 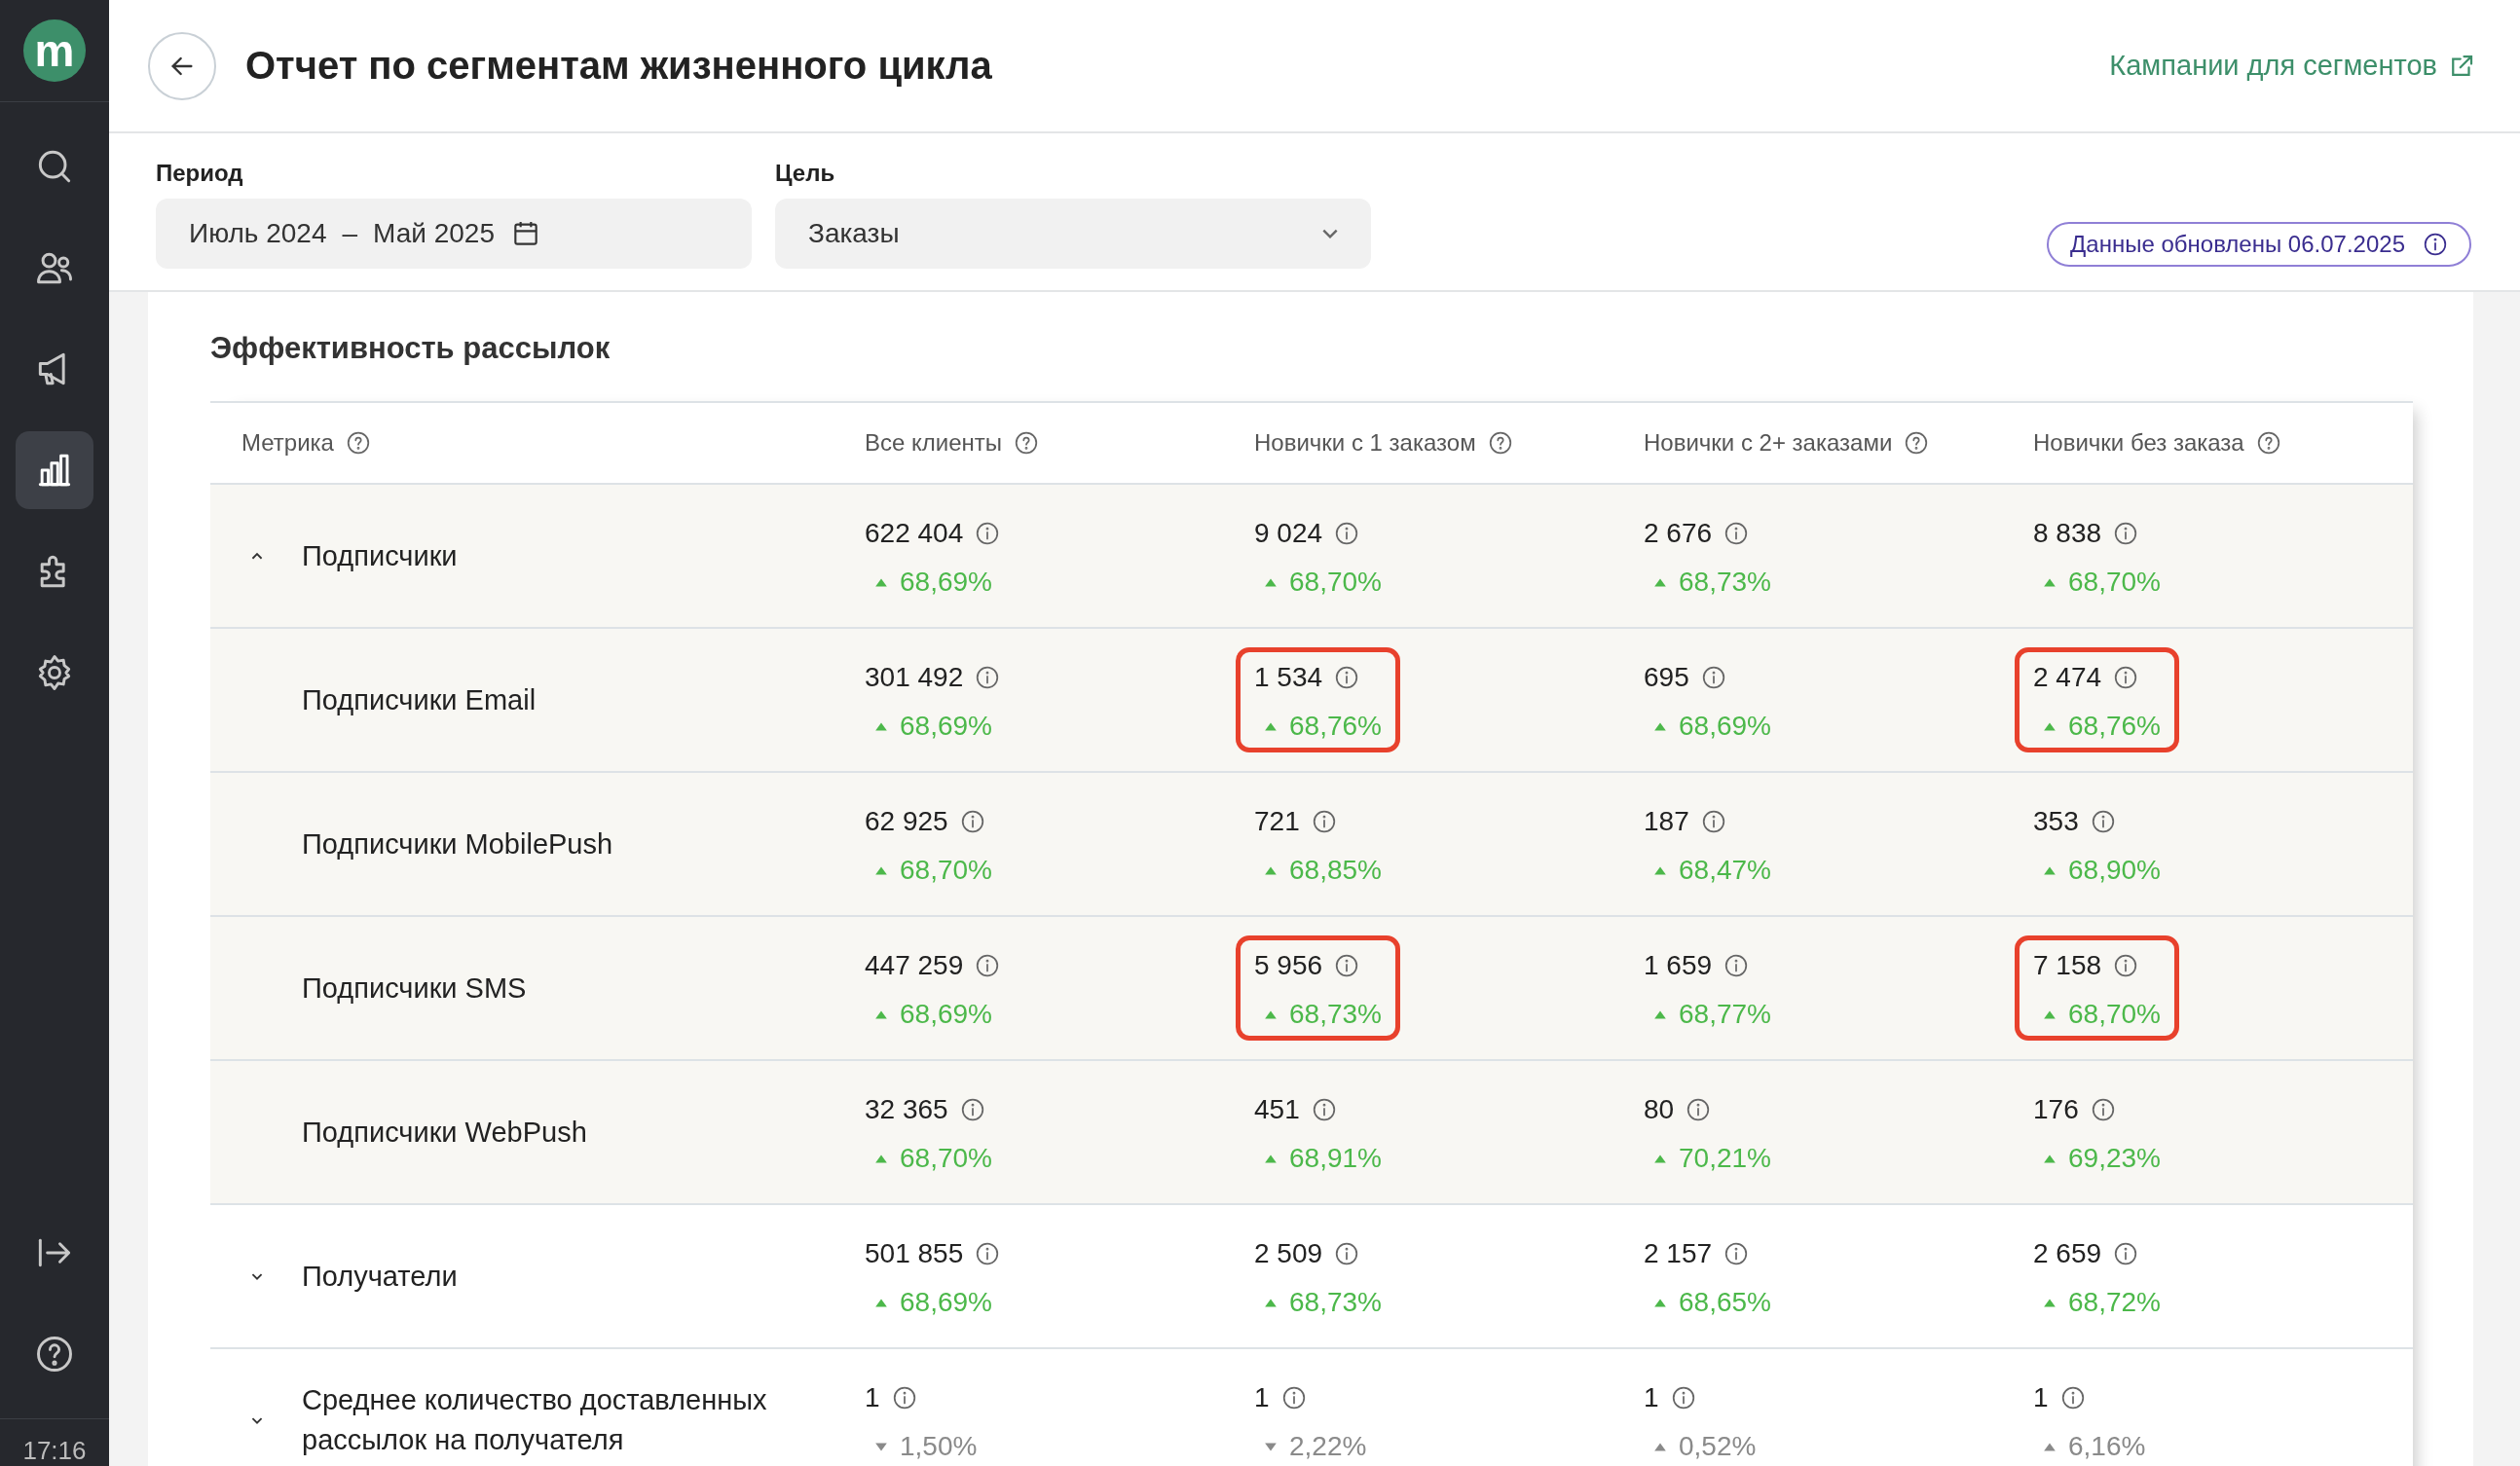 What do you see at coordinates (1288, 1253) in the screenshot?
I see `metric-value: 2 509` at bounding box center [1288, 1253].